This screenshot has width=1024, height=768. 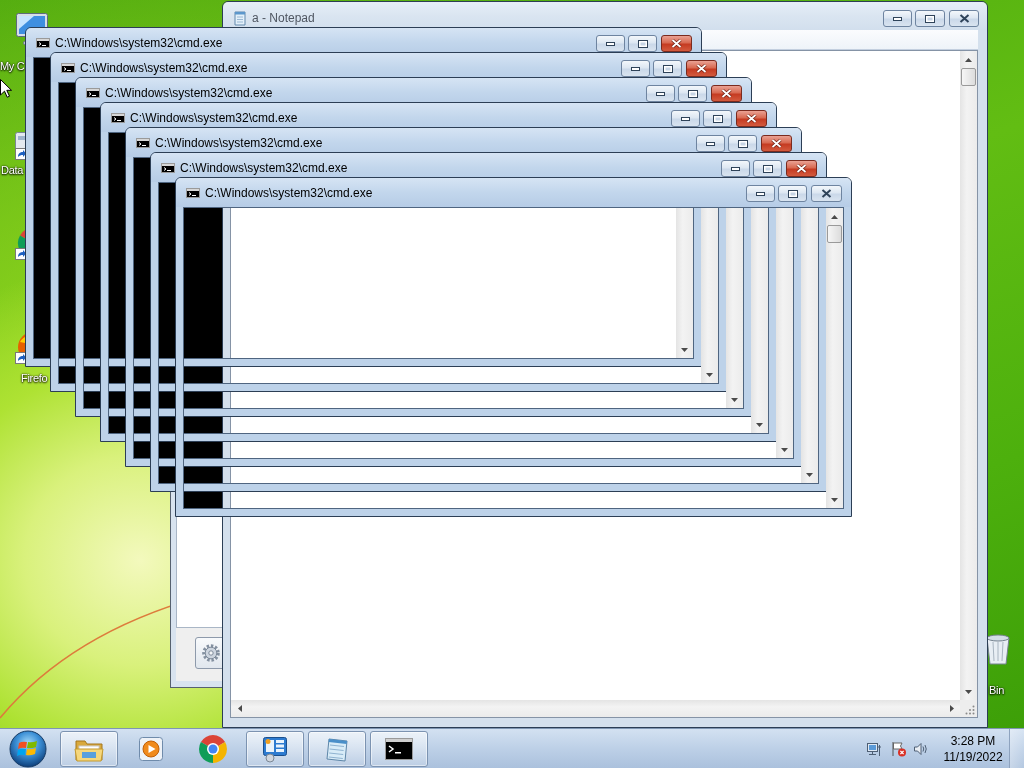 What do you see at coordinates (28, 748) in the screenshot?
I see `start-orb-icon` at bounding box center [28, 748].